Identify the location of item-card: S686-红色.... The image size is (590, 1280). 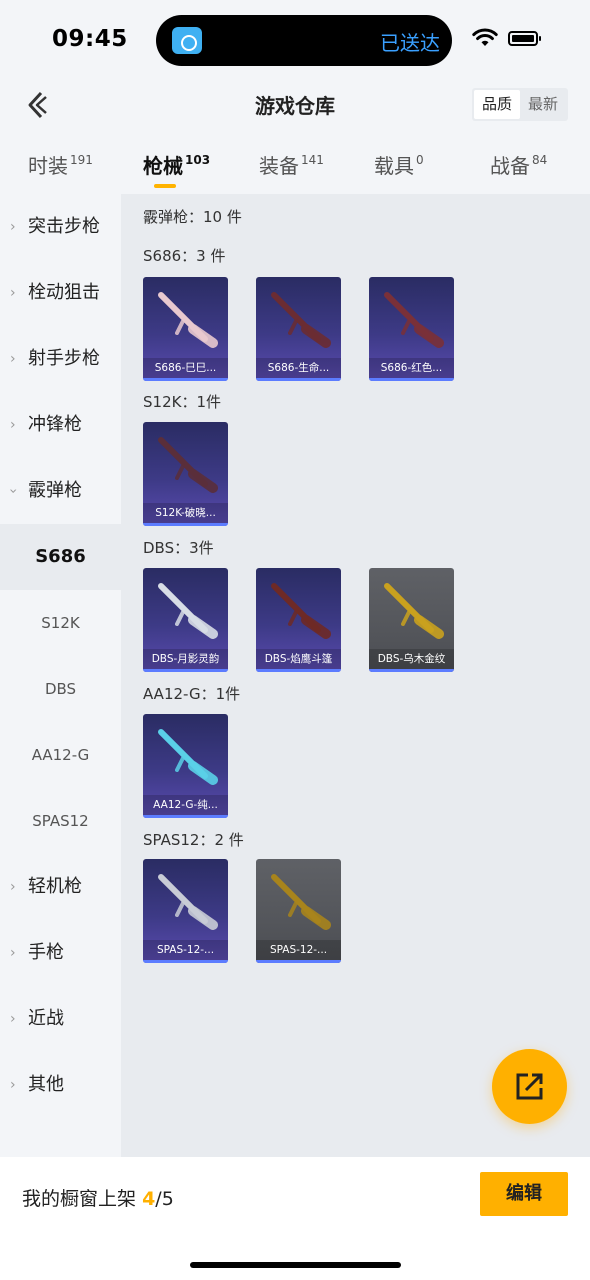
(411, 329).